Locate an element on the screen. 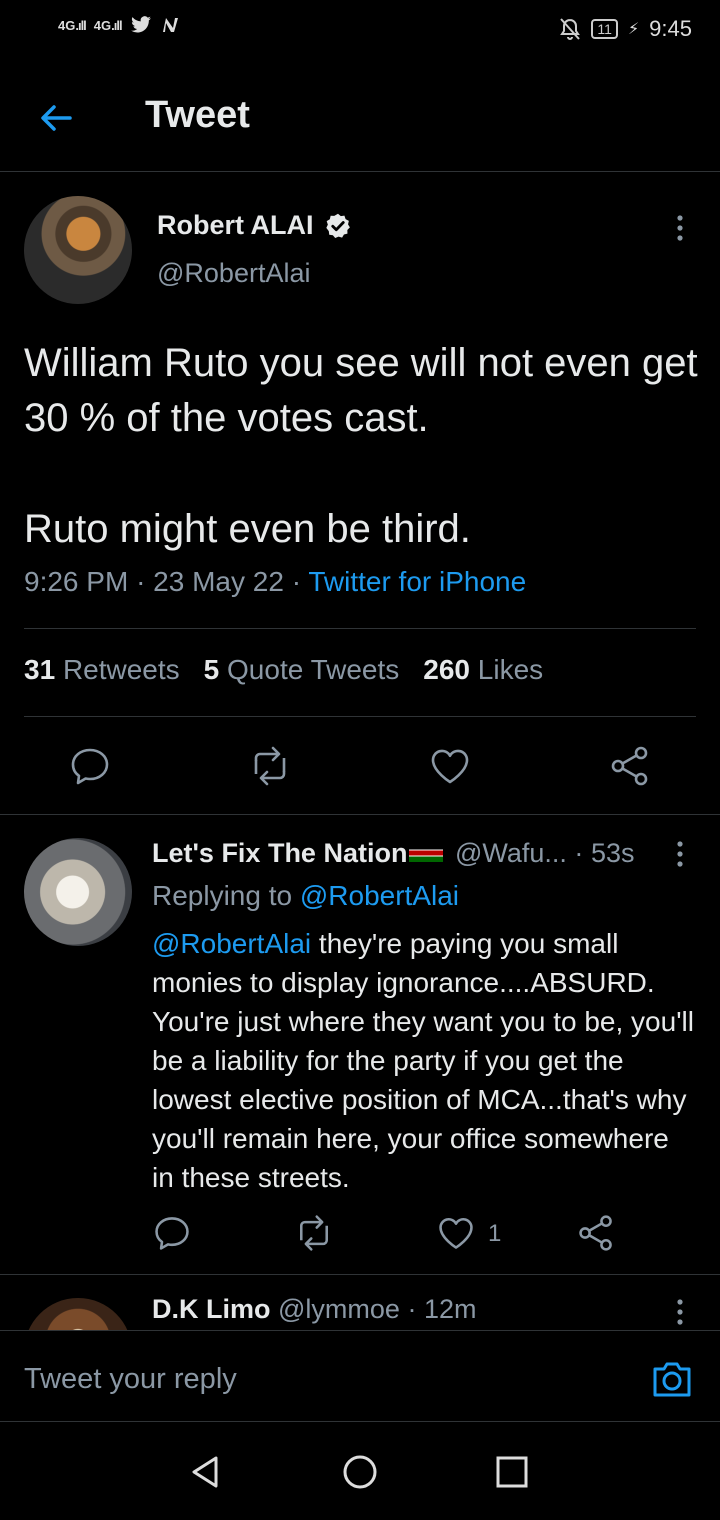 Image resolution: width=720 pixels, height=1520 pixels. back-arrow-icon is located at coordinates (56, 118).